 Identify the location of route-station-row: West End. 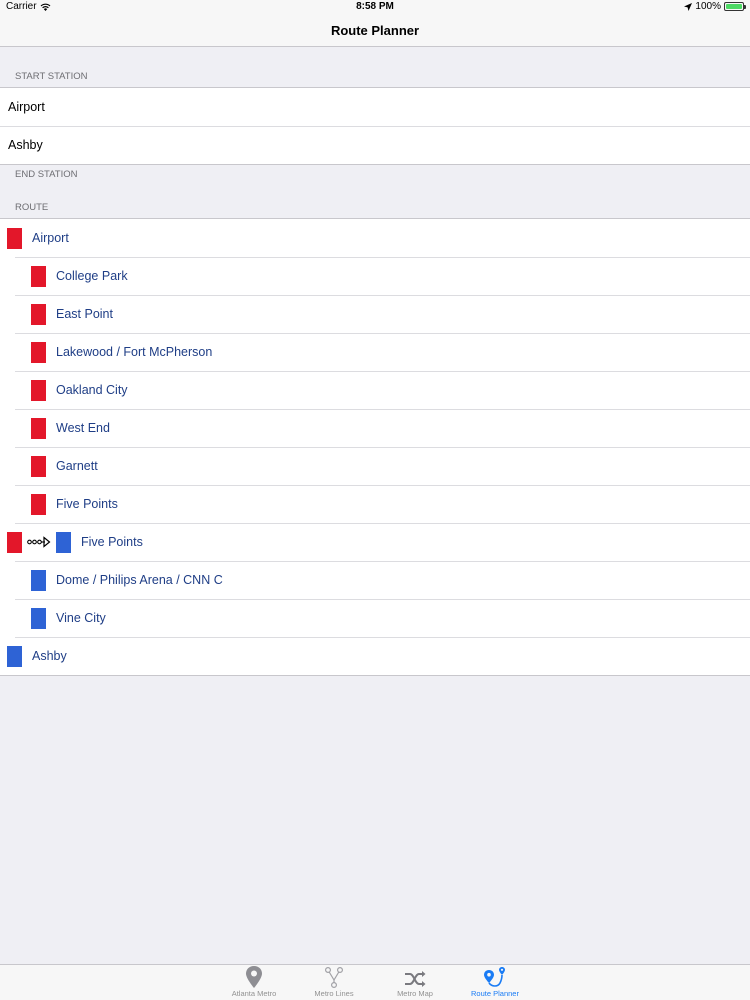
(375, 428).